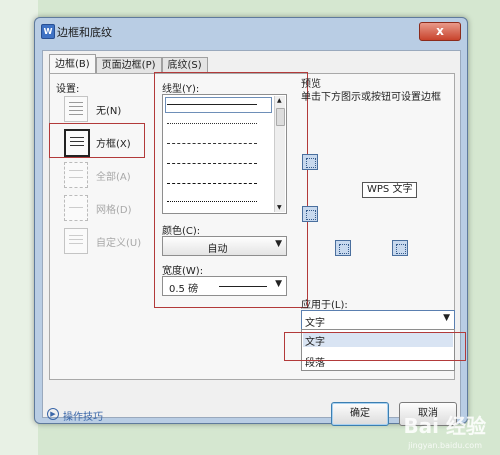  Describe the element at coordinates (76, 175) in the screenshot. I see `all-borders-icon` at that location.